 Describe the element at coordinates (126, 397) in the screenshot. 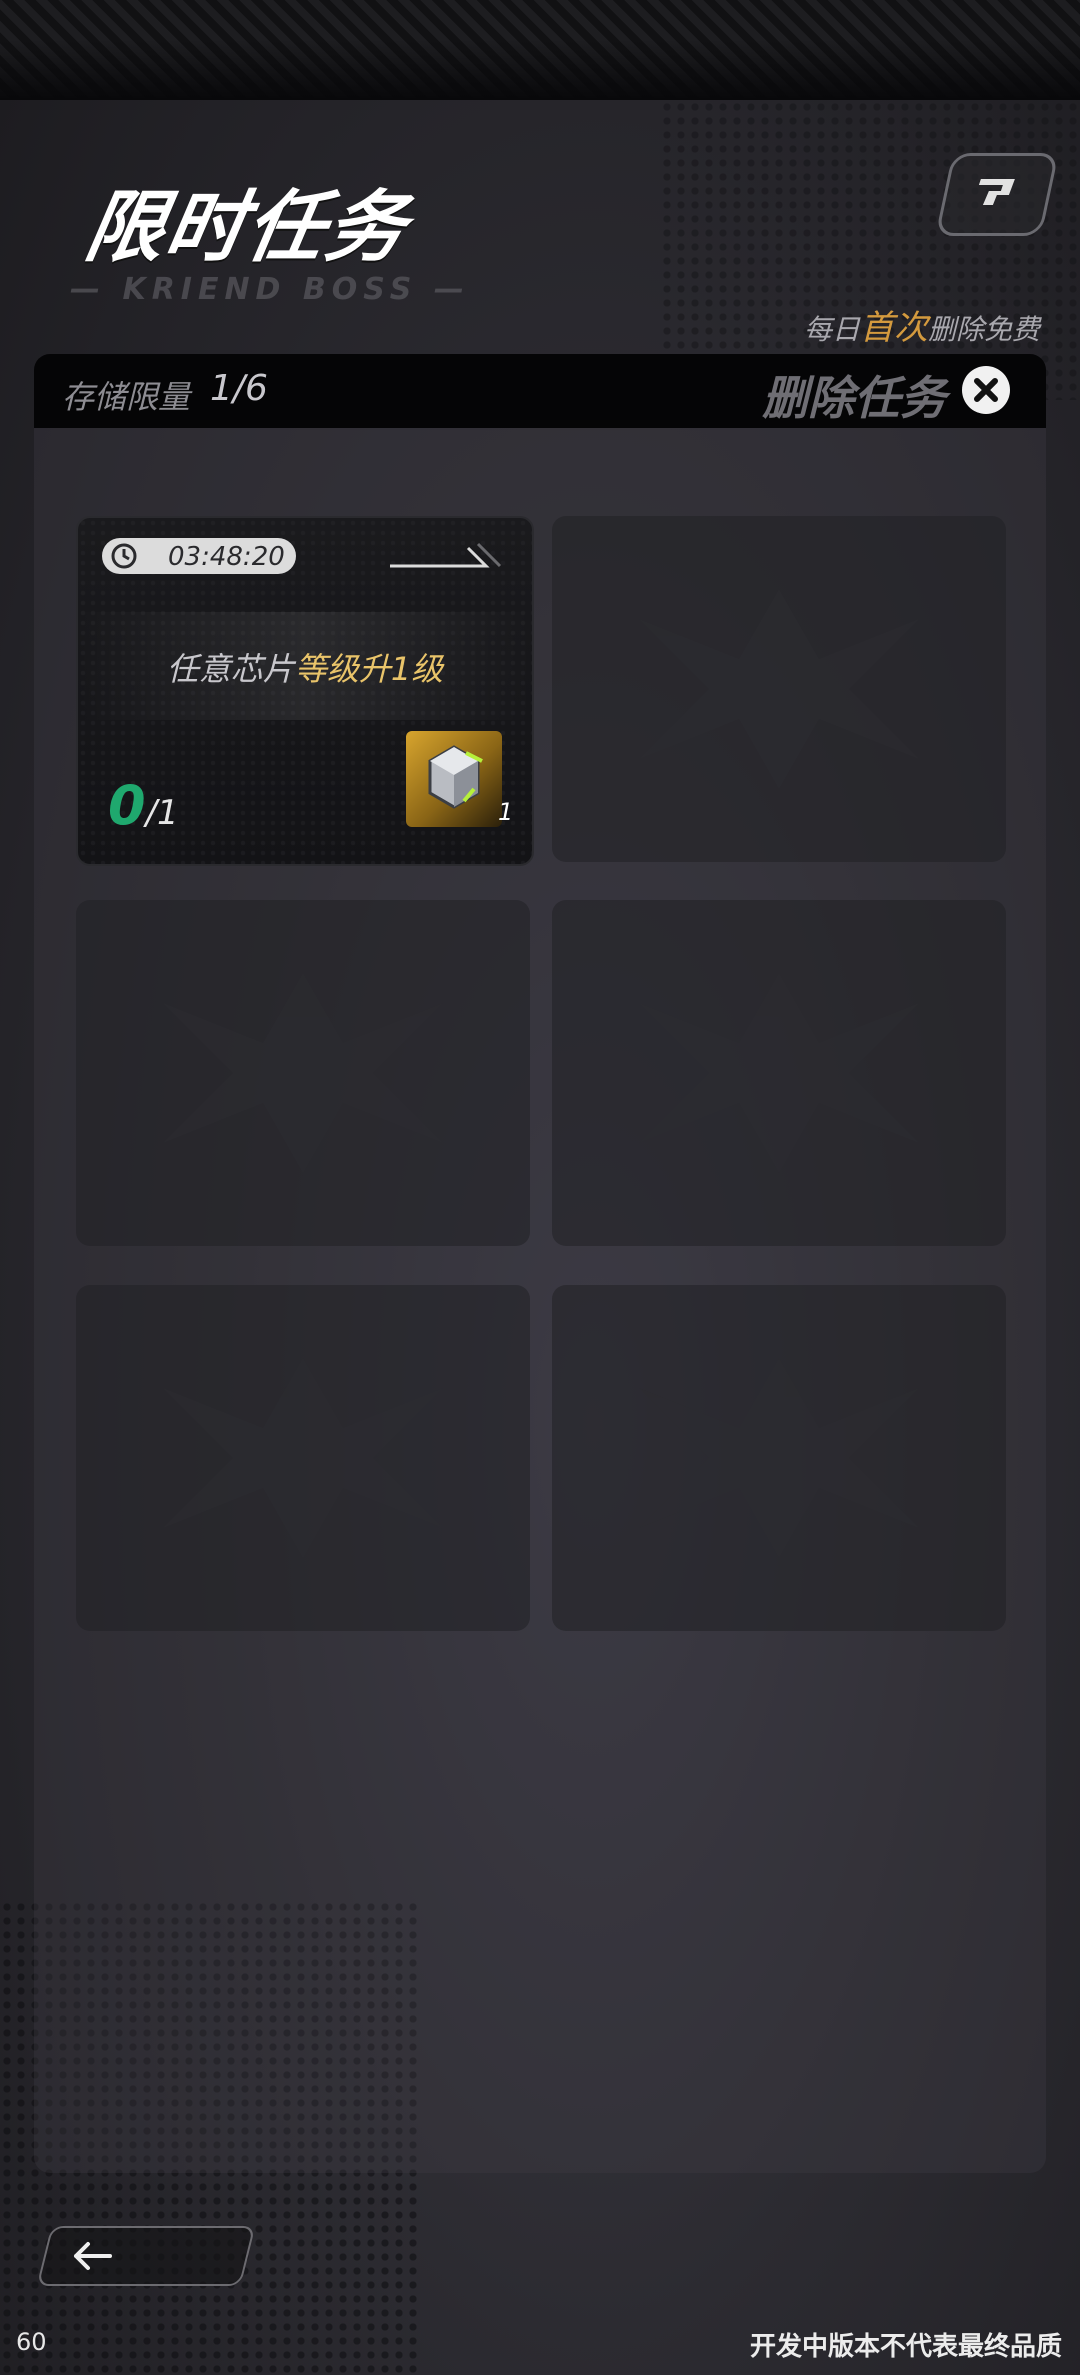

I see `storage-label: 存储限量` at that location.